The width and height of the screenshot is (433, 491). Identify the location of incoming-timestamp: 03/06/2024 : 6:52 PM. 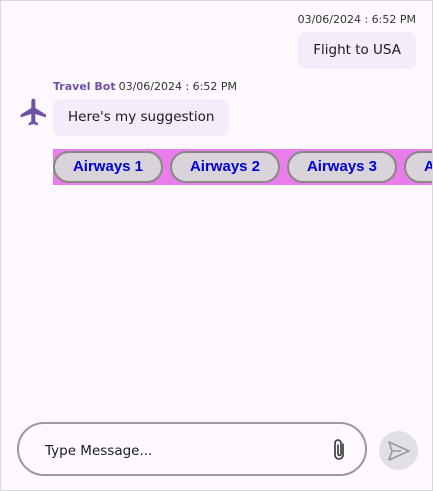
(177, 86).